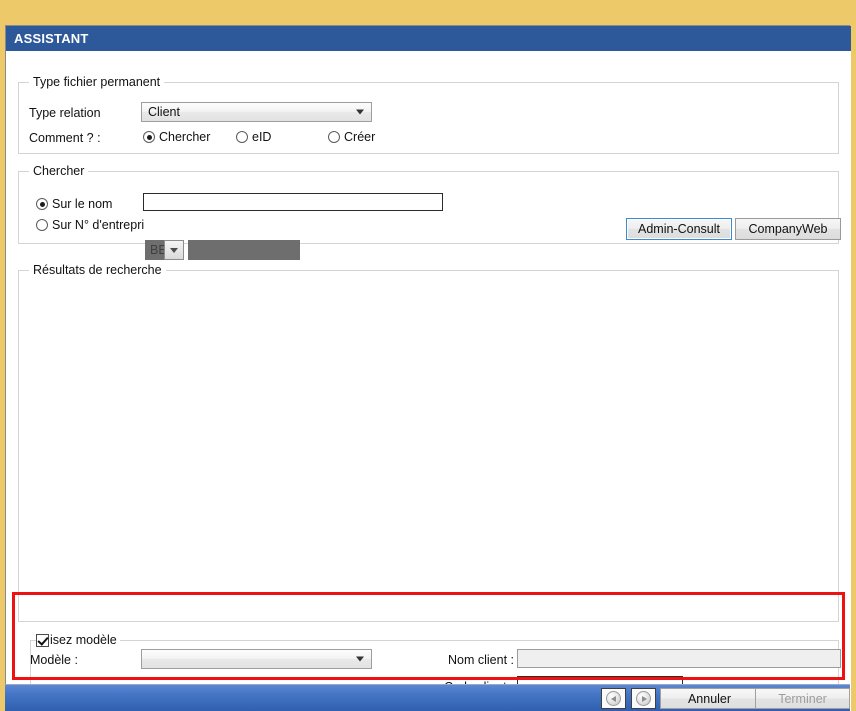 The width and height of the screenshot is (856, 711). Describe the element at coordinates (82, 204) in the screenshot. I see `radio-sur-le-nom-label: Sur le nom` at that location.